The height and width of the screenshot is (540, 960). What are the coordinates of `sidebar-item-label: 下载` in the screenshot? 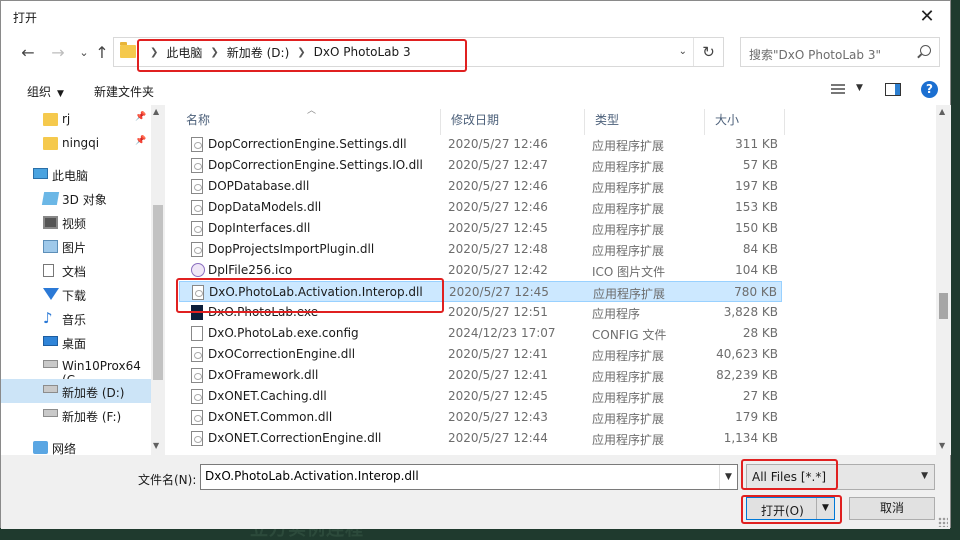 It's located at (74, 296).